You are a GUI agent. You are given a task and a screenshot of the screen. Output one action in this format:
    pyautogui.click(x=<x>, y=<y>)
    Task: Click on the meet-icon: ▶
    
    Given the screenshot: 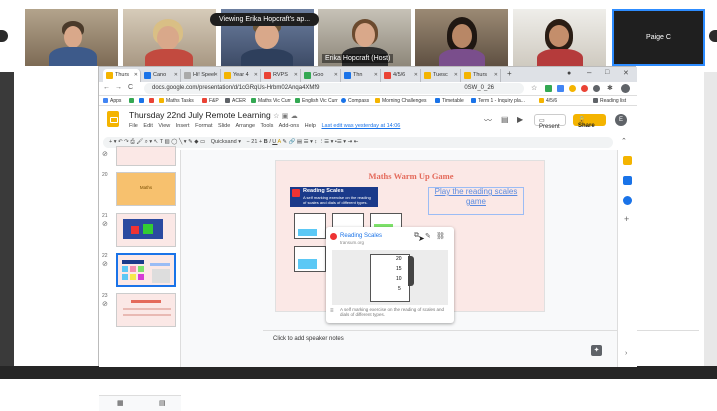 What is the action you would take?
    pyautogui.click(x=520, y=119)
    